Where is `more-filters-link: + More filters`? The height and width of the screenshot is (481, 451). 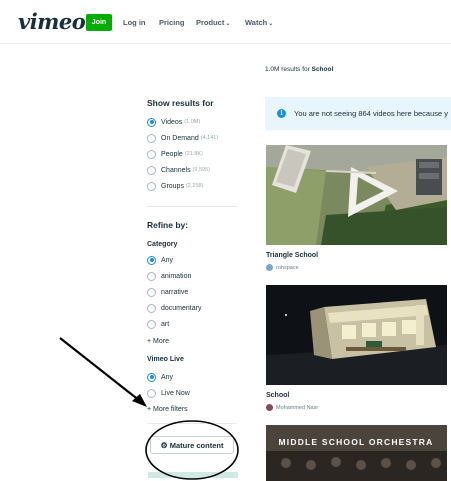
more-filters-link: + More filters is located at coordinates (167, 409).